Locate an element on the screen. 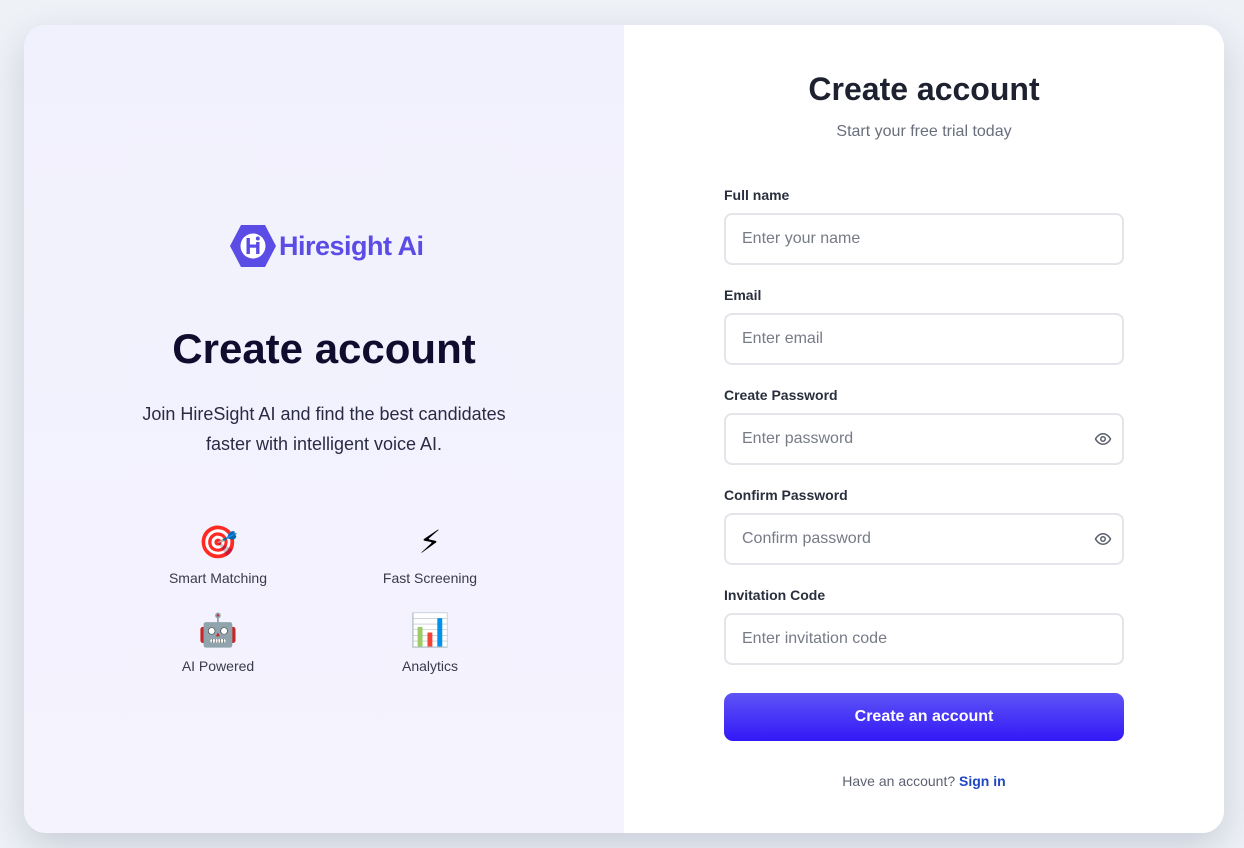 The width and height of the screenshot is (1244, 848). full-name-label: Full name is located at coordinates (757, 195).